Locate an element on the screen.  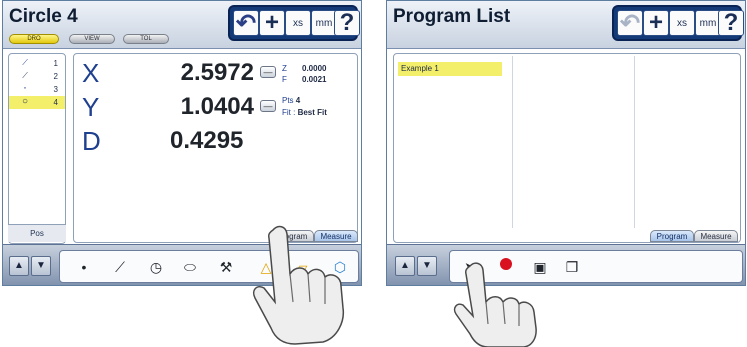
feature-number: 1 is located at coordinates (55, 63).